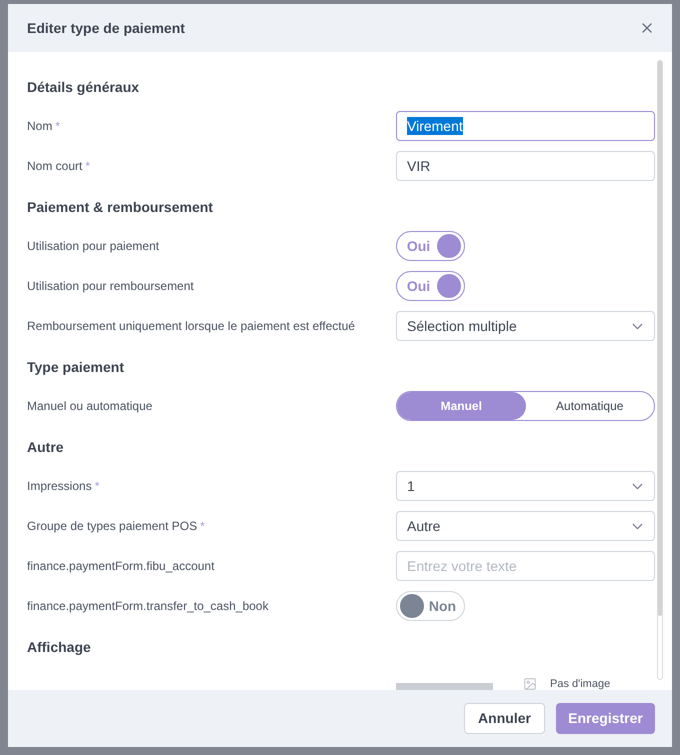 Image resolution: width=680 pixels, height=755 pixels. I want to click on section-heading: Autre, so click(45, 447).